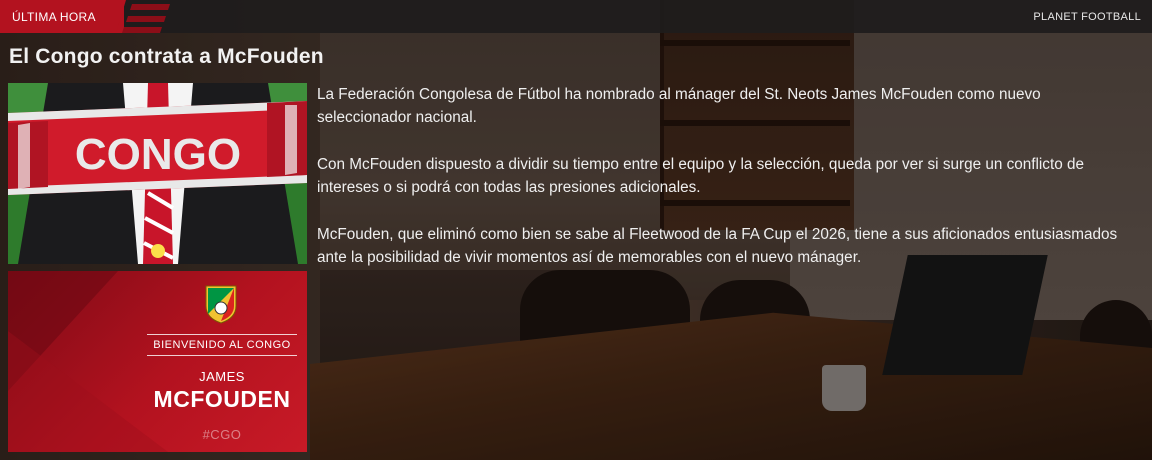  I want to click on team-hashtag: #CGO, so click(222, 434).